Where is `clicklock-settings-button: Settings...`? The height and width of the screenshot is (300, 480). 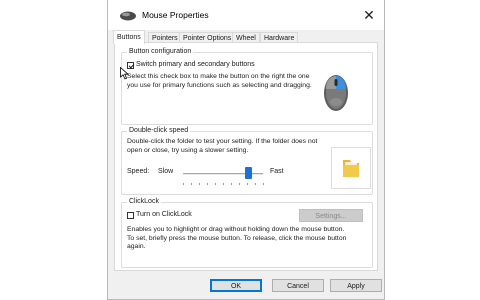 clicklock-settings-button: Settings... is located at coordinates (331, 215).